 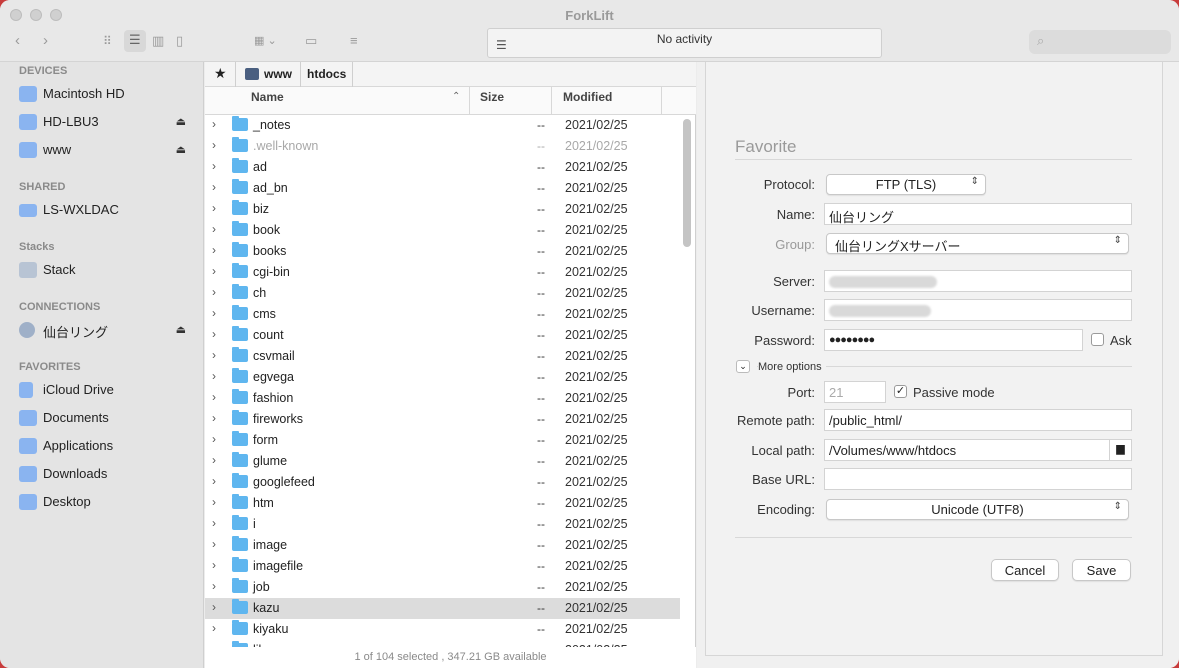 What do you see at coordinates (587, 97) in the screenshot?
I see `column-modified-header: Modified` at bounding box center [587, 97].